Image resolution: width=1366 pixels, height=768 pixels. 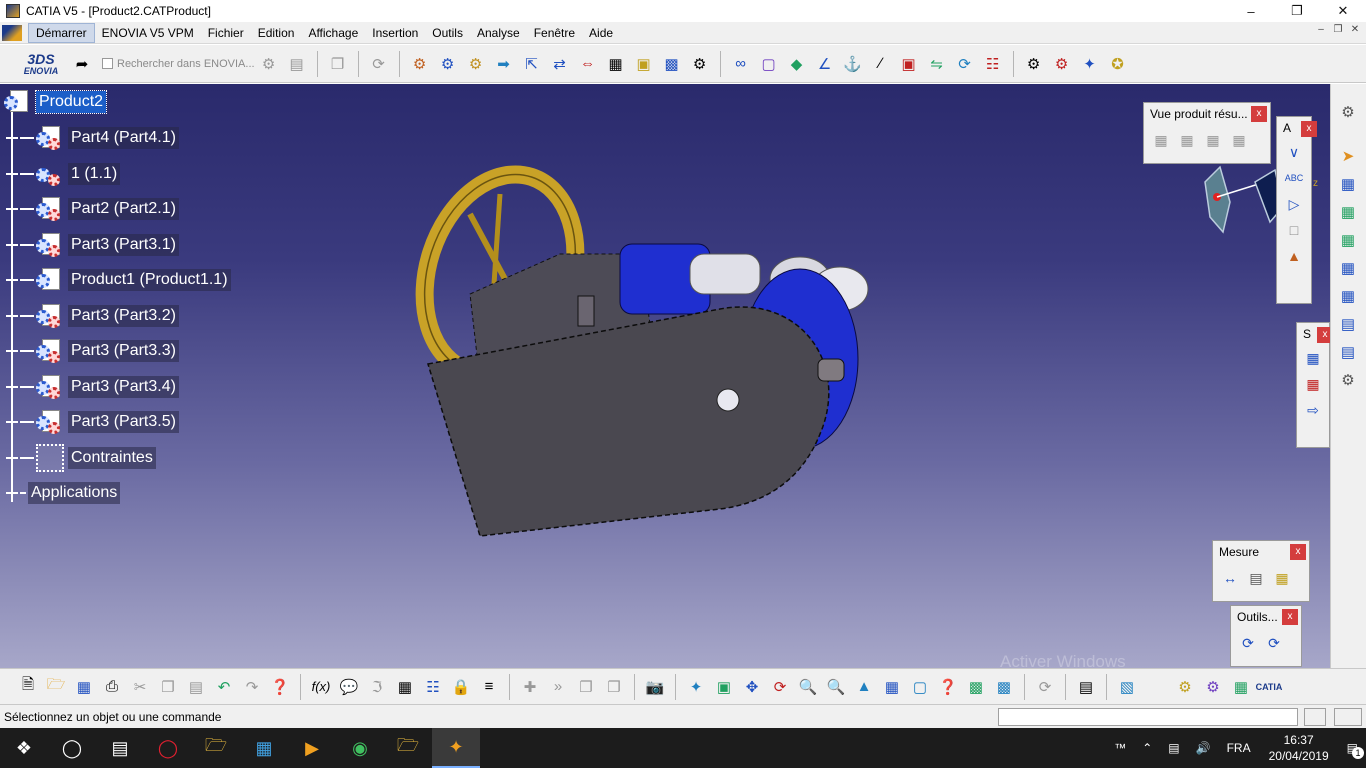 What do you see at coordinates (1118, 64) in the screenshot?
I see `stop-manipulate-on-clash-icon: ✪` at bounding box center [1118, 64].